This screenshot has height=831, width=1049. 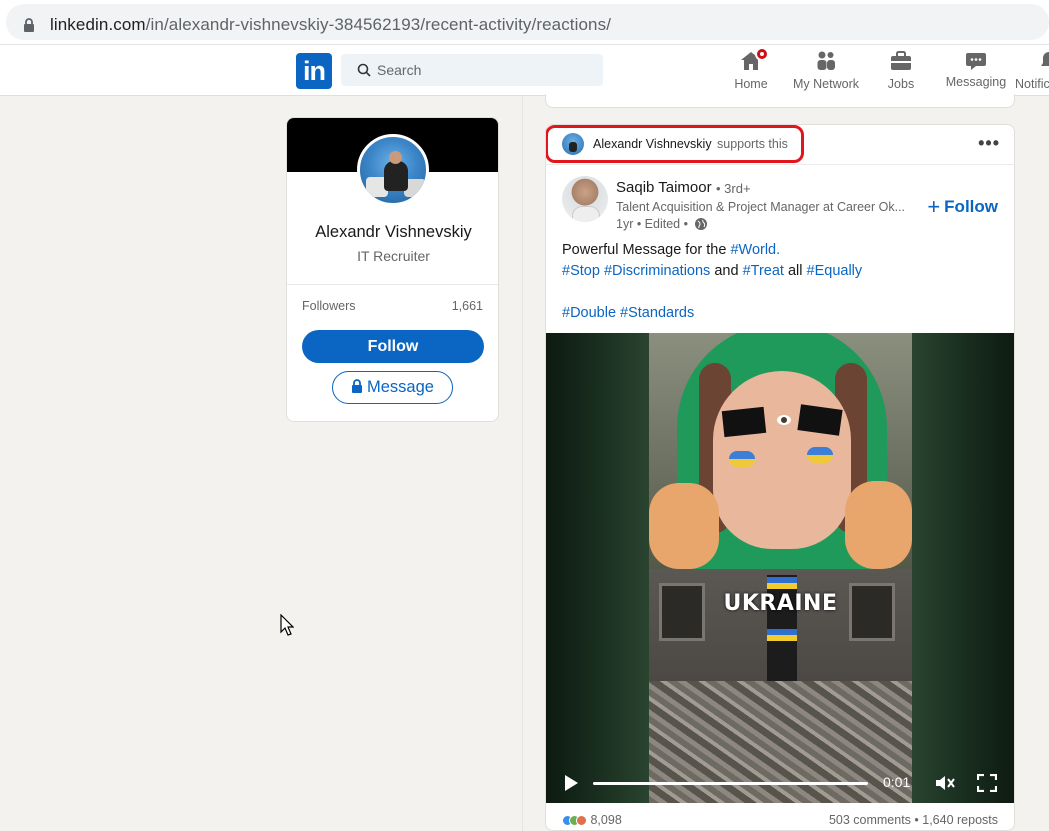 What do you see at coordinates (782, 313) in the screenshot?
I see `post-text-line: #Double #Standards` at bounding box center [782, 313].